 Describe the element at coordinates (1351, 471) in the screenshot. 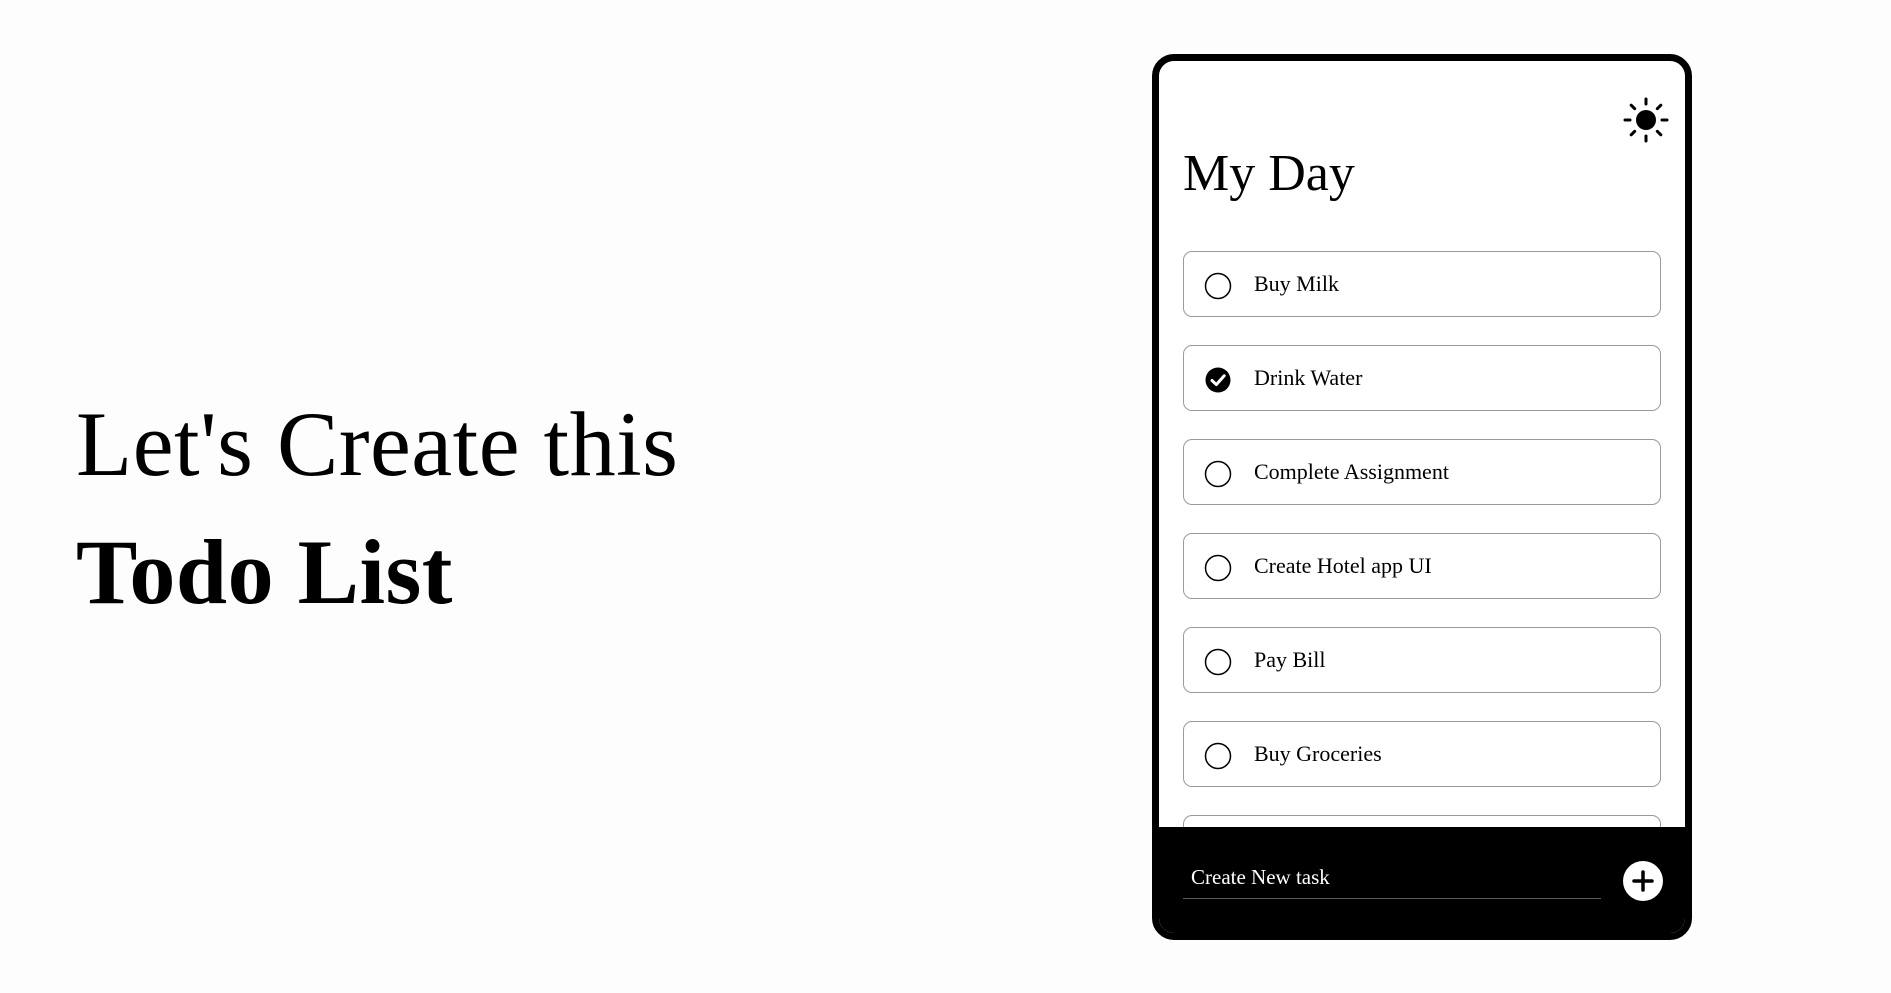

I see `task-label: Complete Assignment` at that location.